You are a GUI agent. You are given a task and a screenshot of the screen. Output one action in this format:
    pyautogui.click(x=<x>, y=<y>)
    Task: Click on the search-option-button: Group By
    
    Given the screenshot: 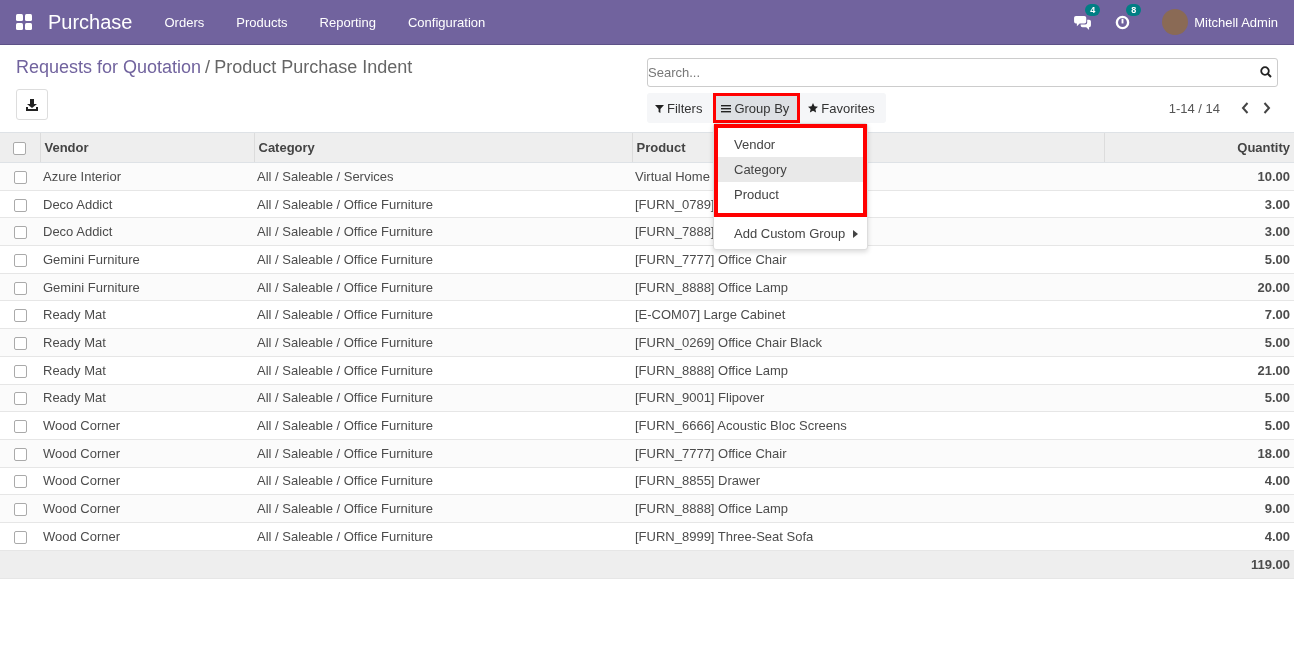 What is the action you would take?
    pyautogui.click(x=757, y=108)
    